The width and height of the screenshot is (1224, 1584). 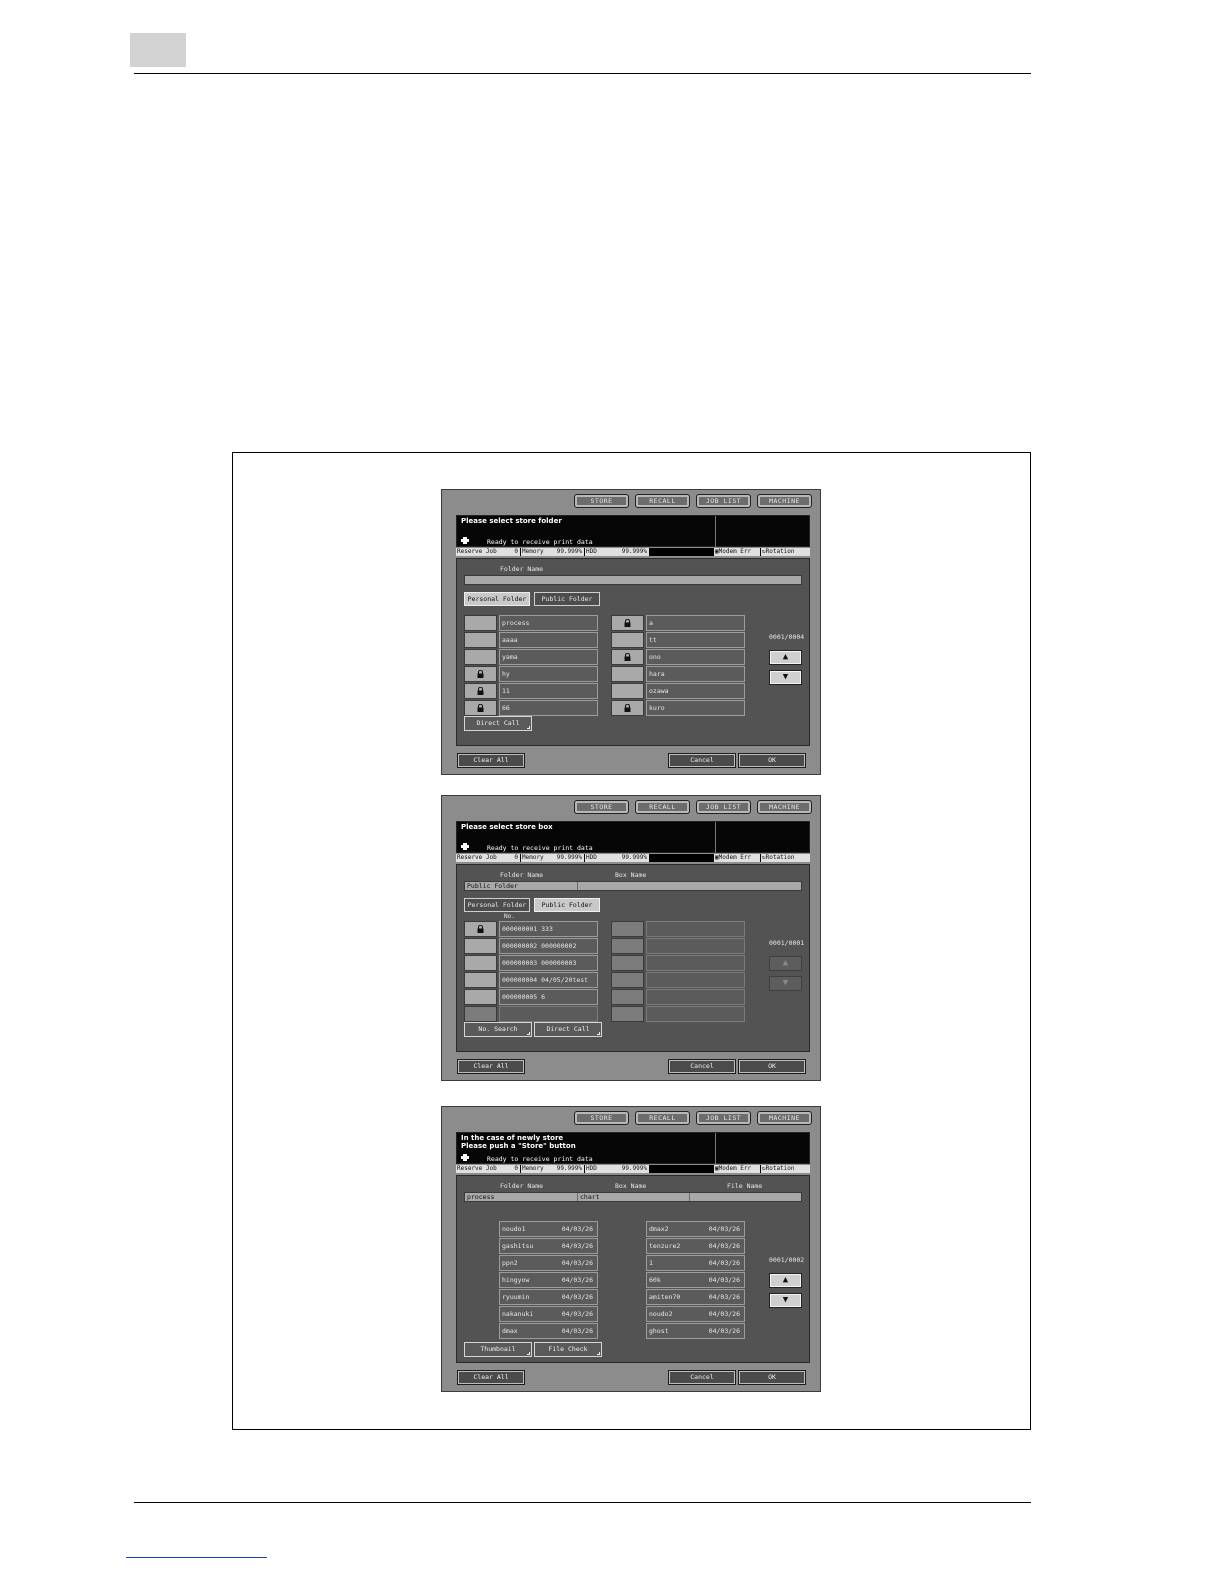 I want to click on box-item: 000000003 000000003, so click(x=548, y=963).